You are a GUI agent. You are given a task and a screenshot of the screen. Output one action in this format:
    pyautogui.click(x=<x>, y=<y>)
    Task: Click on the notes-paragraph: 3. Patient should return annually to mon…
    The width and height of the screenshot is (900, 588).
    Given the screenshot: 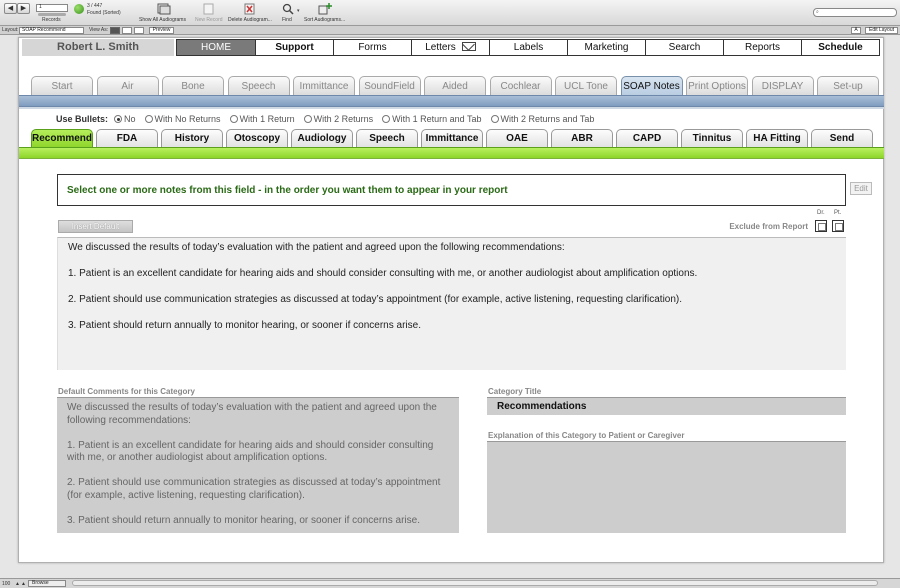 What is the action you would take?
    pyautogui.click(x=244, y=325)
    